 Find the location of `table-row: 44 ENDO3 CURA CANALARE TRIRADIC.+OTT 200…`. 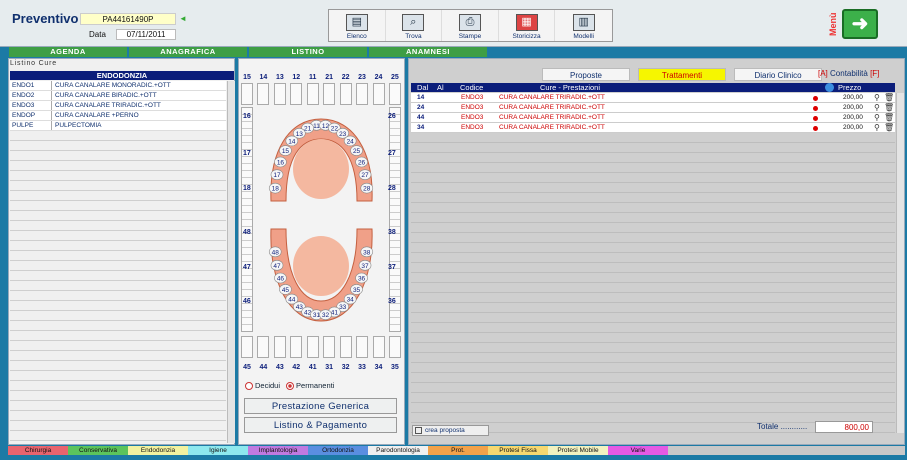

table-row: 44 ENDO3 CURA CANALARE TRIRADIC.+OTT 200… is located at coordinates (653, 118).